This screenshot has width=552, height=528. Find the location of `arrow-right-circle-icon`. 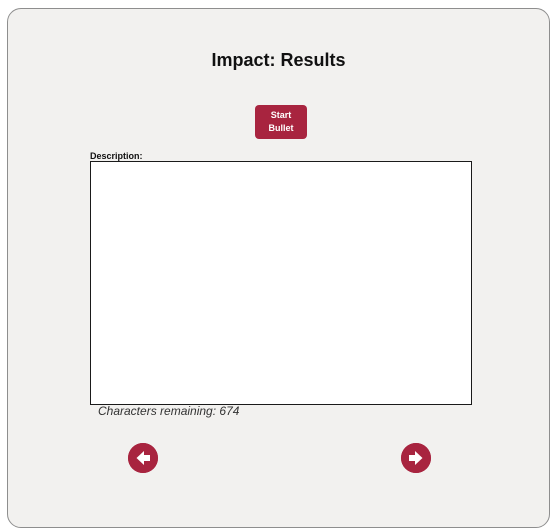

arrow-right-circle-icon is located at coordinates (416, 458).